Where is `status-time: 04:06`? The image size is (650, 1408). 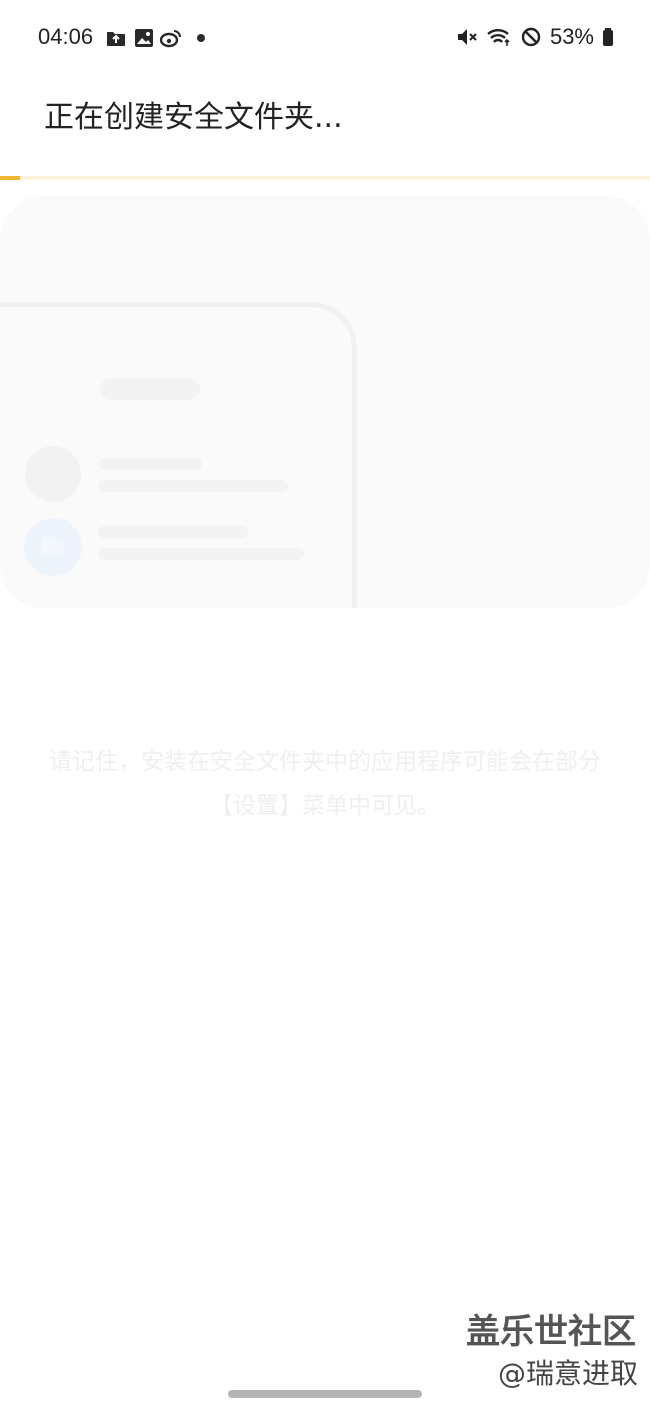 status-time: 04:06 is located at coordinates (66, 36).